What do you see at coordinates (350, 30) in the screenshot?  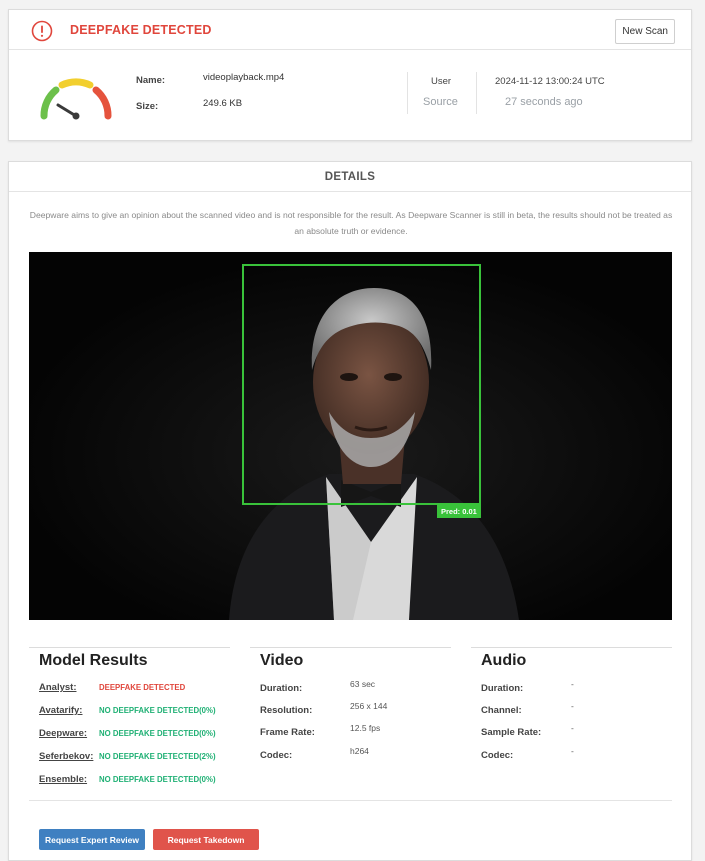 I see `status-header: DEEPFAKE DETECTED New Scan` at bounding box center [350, 30].